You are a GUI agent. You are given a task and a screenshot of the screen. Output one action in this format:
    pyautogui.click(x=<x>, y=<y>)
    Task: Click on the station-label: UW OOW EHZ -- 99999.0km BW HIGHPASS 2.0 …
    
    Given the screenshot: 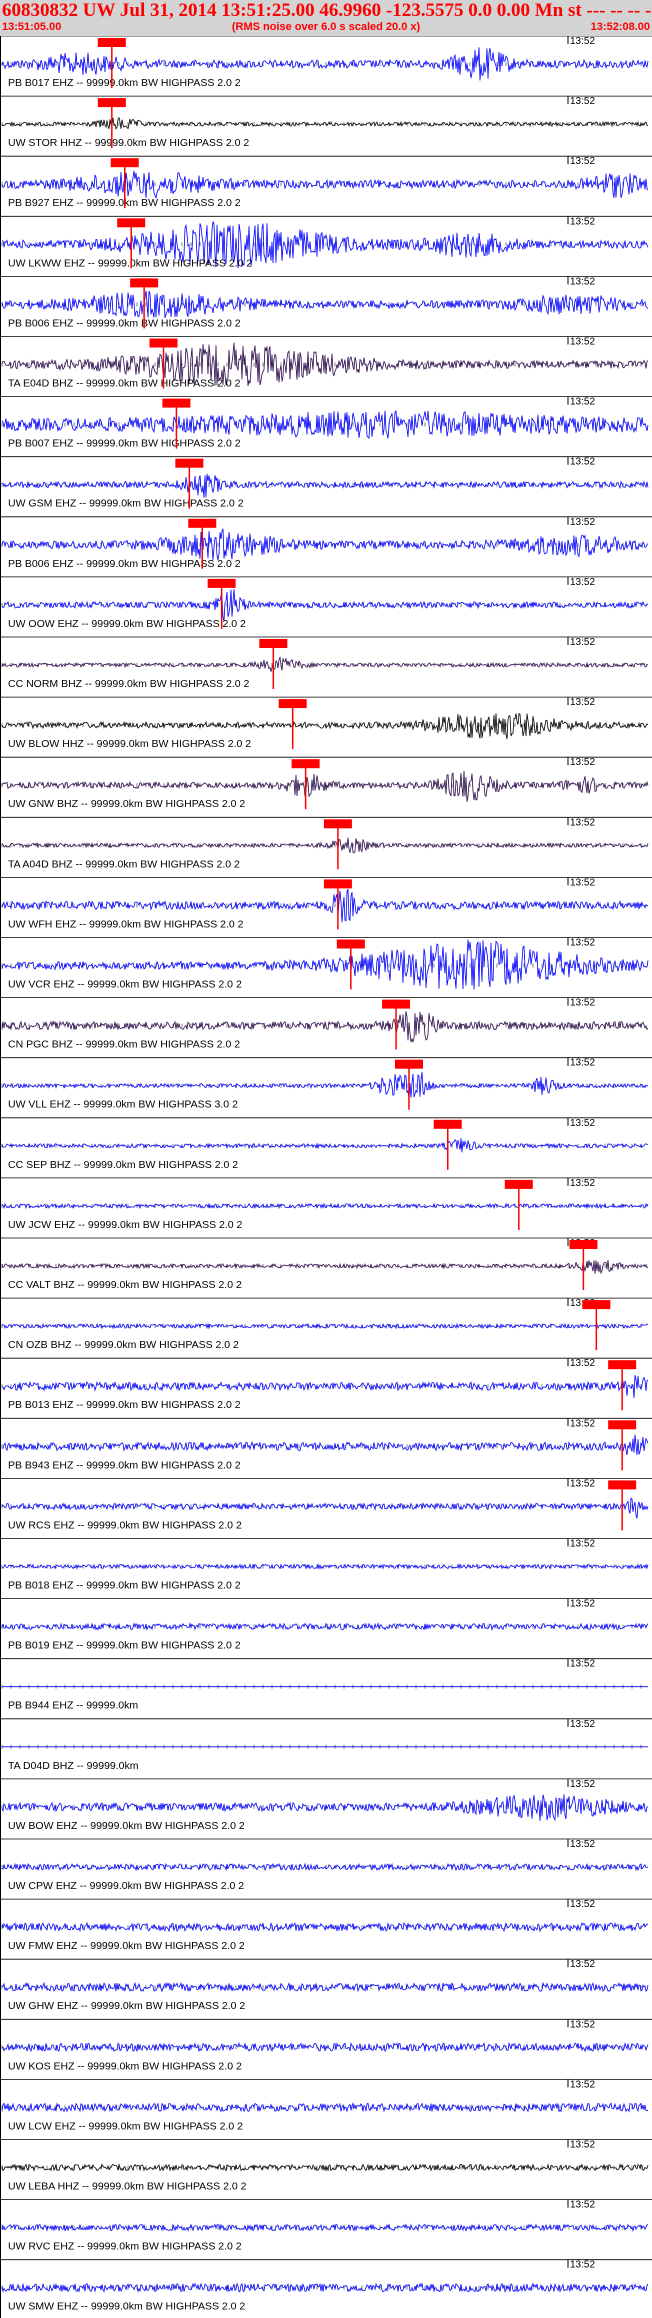 What is the action you would take?
    pyautogui.click(x=127, y=624)
    